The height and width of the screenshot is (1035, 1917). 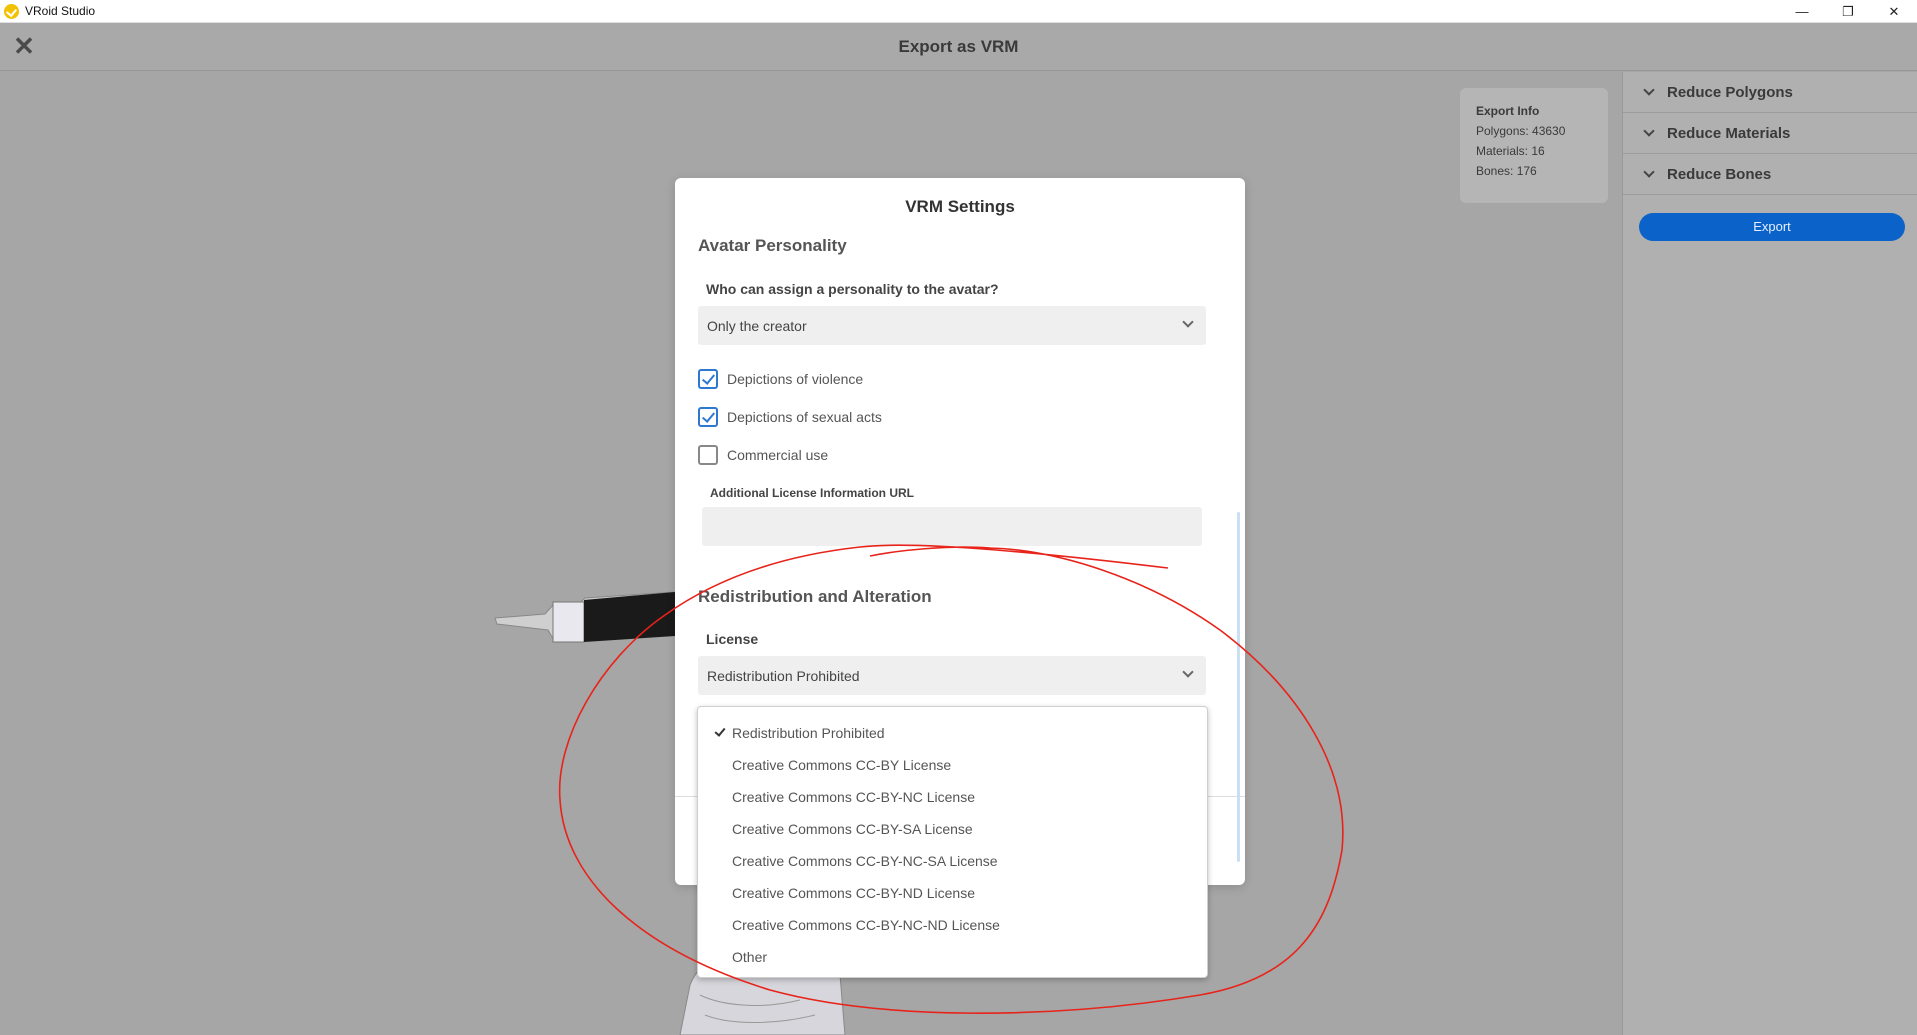 What do you see at coordinates (757, 325) in the screenshot?
I see `personality-selected-value: Only the creator` at bounding box center [757, 325].